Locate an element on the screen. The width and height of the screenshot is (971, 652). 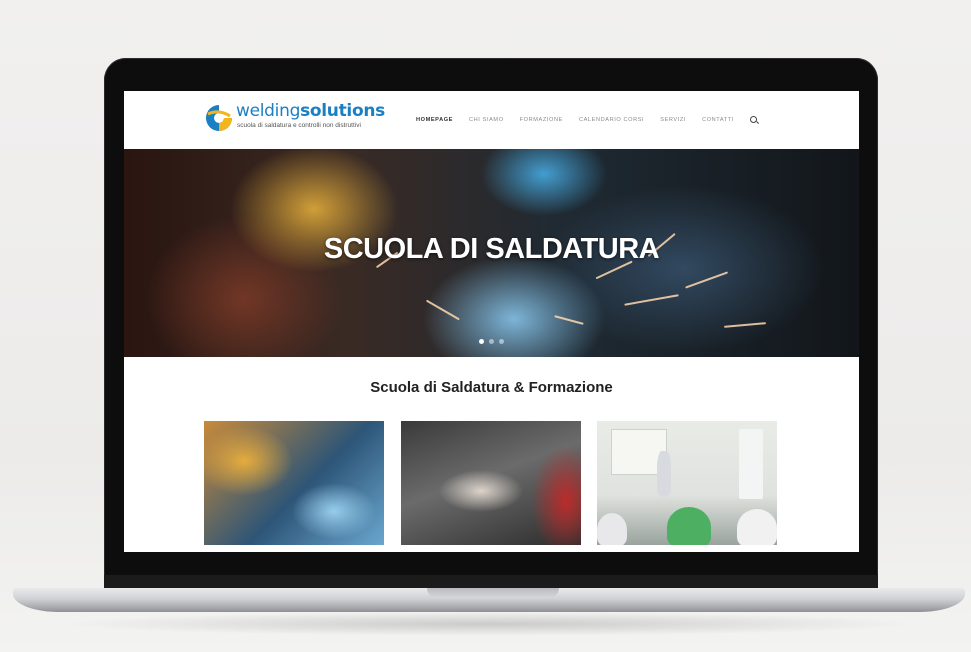
nav-item-chi-siamo: CHI SIAMO is located at coordinates (486, 120).